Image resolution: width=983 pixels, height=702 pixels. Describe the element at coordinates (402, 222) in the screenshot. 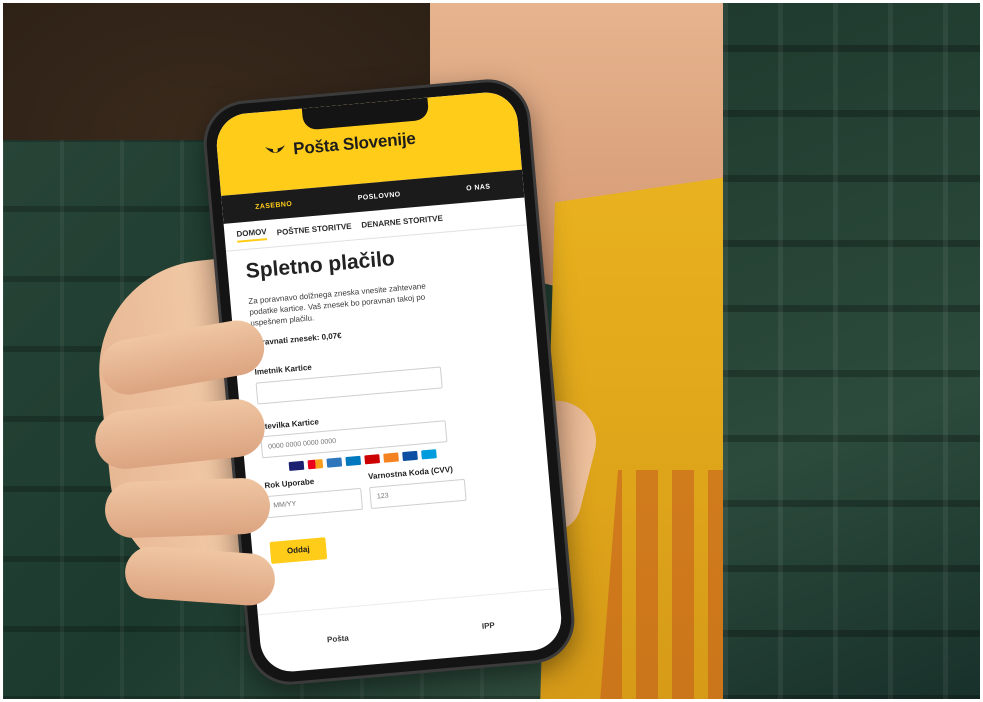

I see `tab-denarne-storitve: DENARNE STORITVE` at that location.